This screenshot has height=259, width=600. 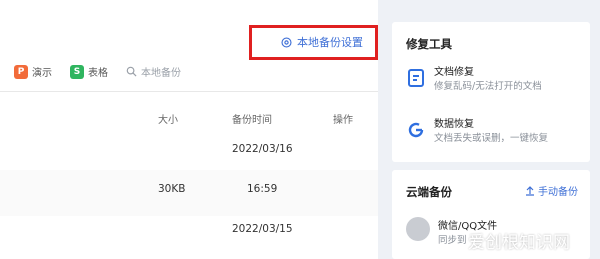 What do you see at coordinates (252, 120) in the screenshot?
I see `column-header-time: 备份时间` at bounding box center [252, 120].